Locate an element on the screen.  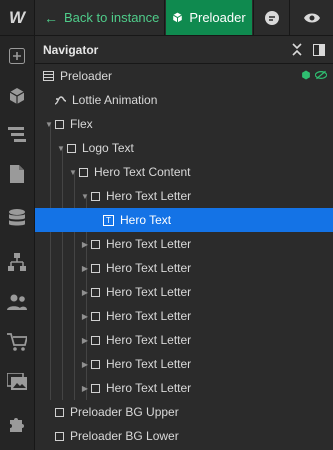
tree-item-hero-text: T Hero Text is located at coordinates (184, 220).